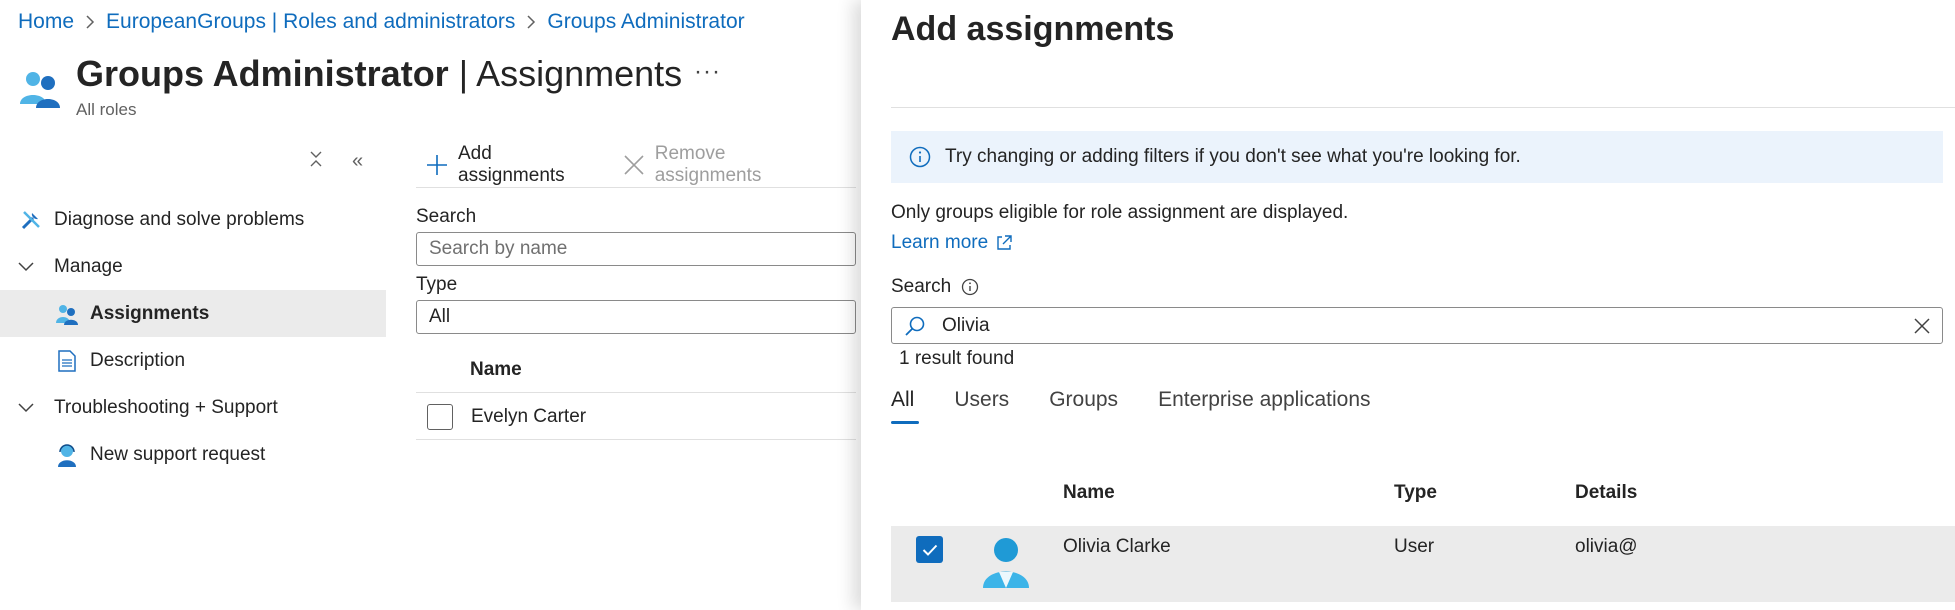 The width and height of the screenshot is (1955, 610). Describe the element at coordinates (636, 417) in the screenshot. I see `table-row: Evelyn Carter` at that location.